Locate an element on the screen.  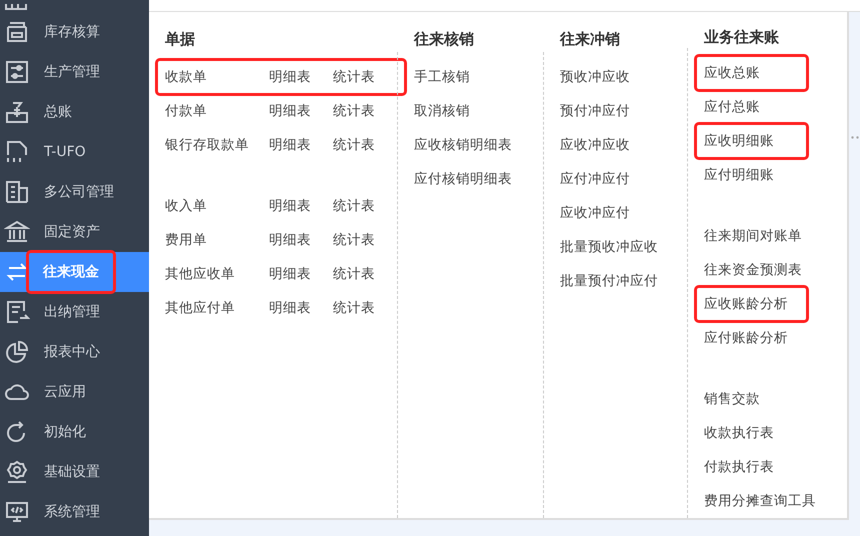
menu-link: 应收明细账 is located at coordinates (739, 141).